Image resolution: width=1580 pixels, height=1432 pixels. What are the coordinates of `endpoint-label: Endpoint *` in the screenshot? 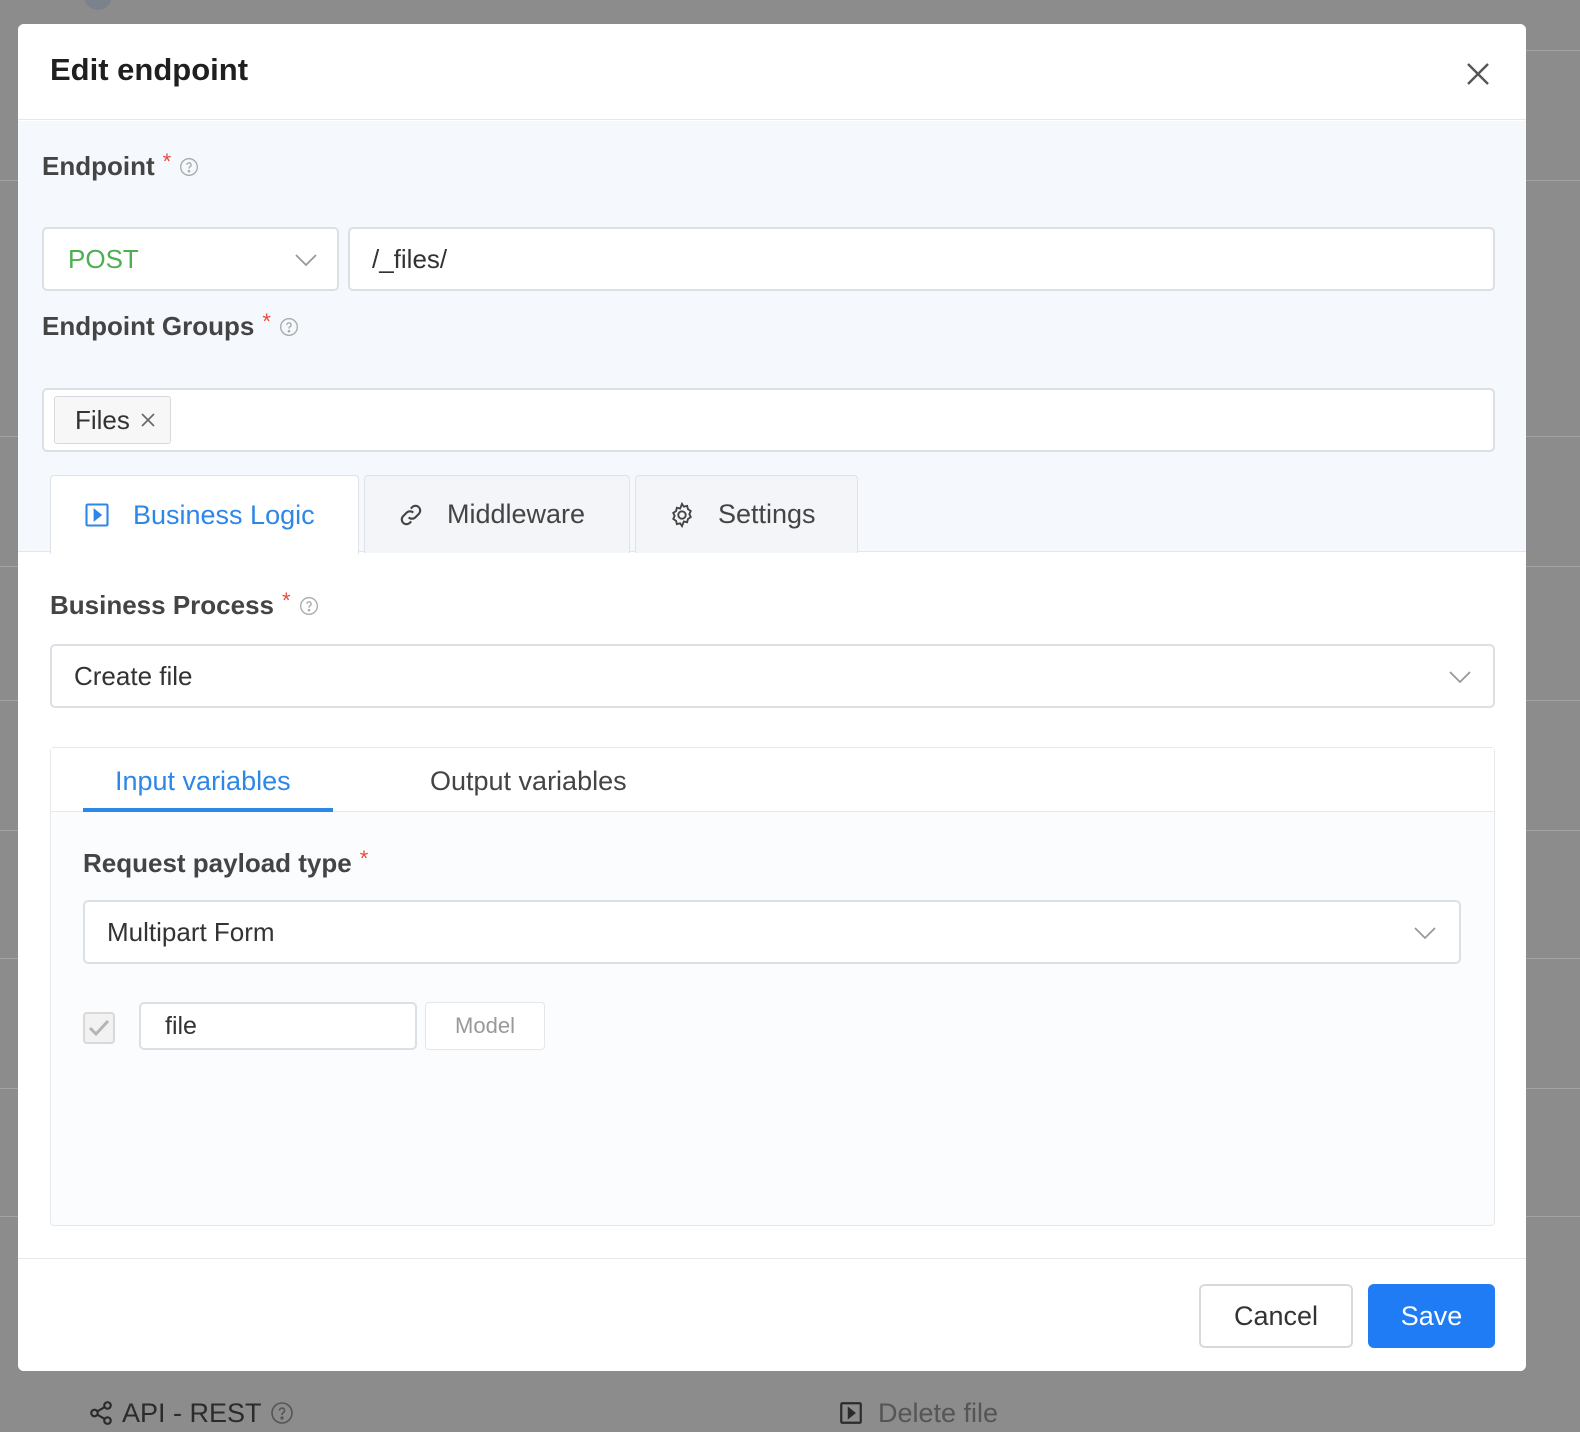 It's located at (120, 165).